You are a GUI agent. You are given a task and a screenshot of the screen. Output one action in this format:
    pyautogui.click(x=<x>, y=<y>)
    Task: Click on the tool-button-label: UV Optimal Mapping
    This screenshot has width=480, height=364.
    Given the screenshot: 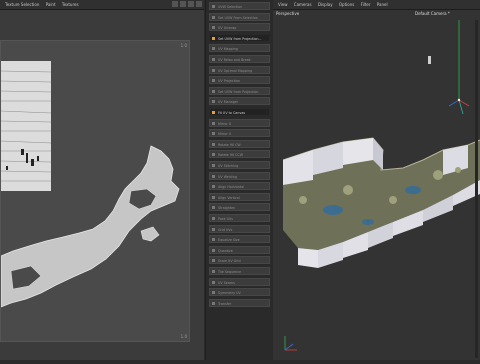 What is the action you would take?
    pyautogui.click(x=235, y=70)
    